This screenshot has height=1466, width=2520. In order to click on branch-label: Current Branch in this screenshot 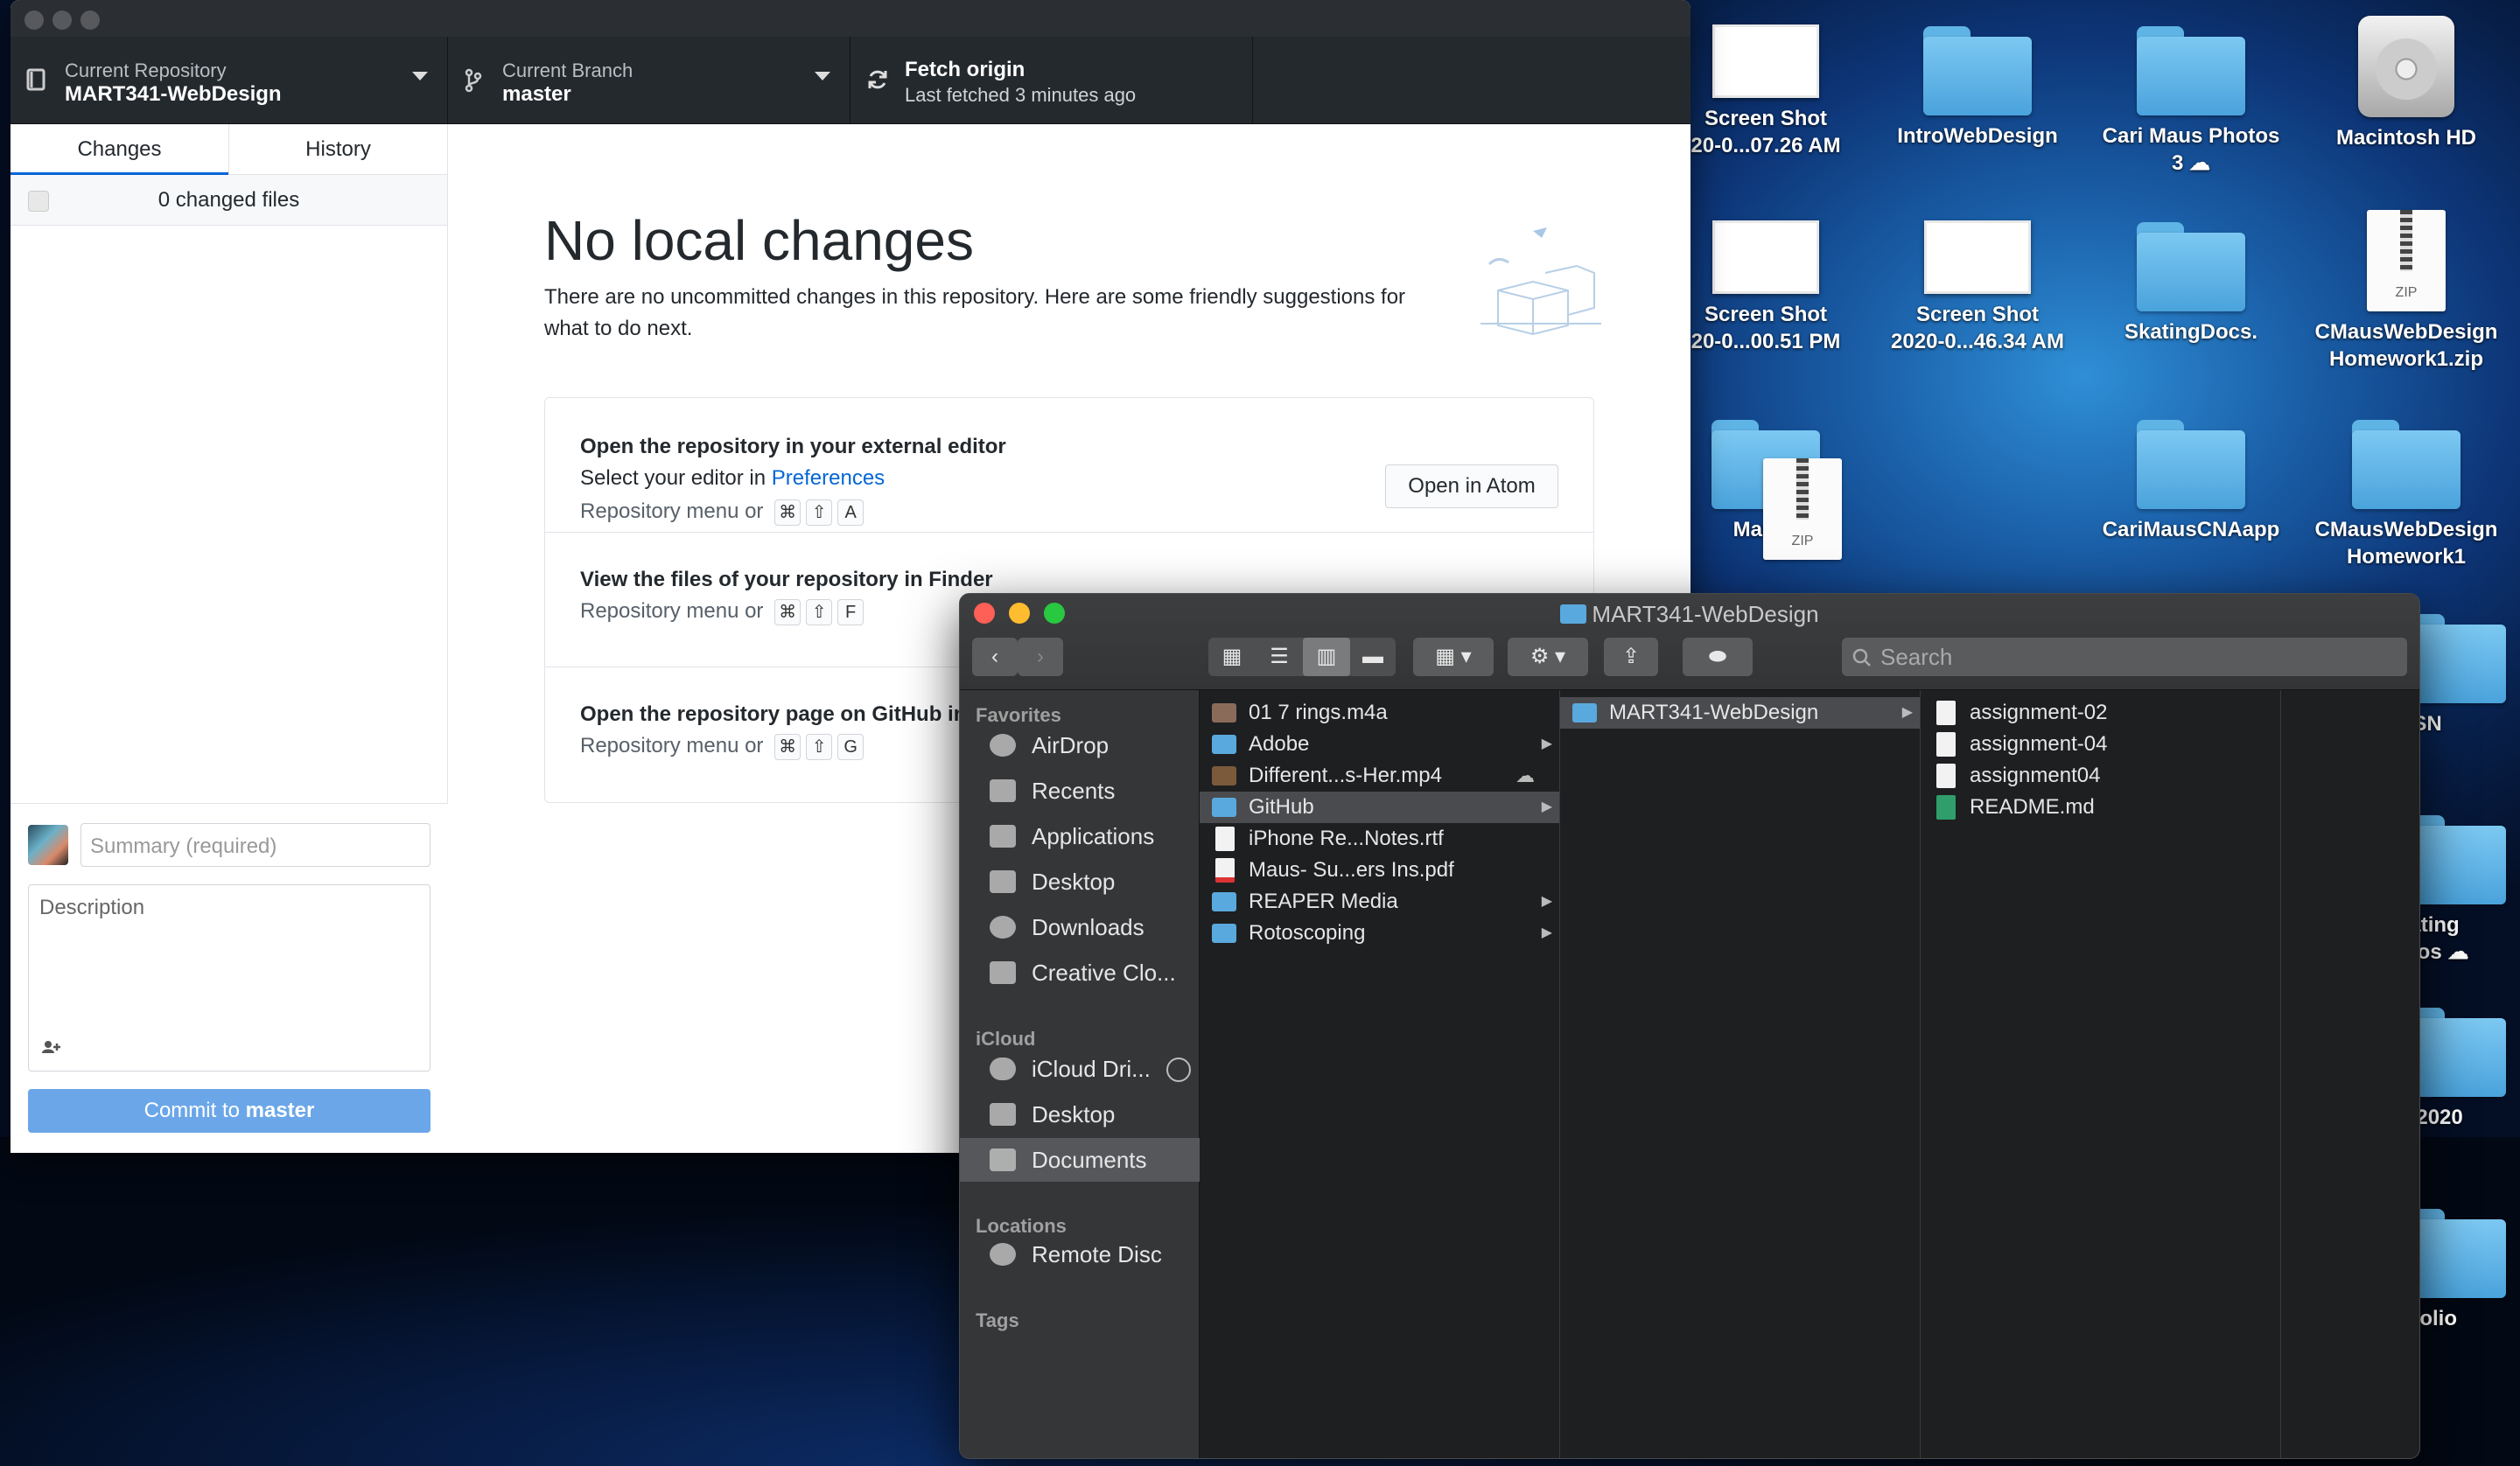, I will do `click(568, 70)`.